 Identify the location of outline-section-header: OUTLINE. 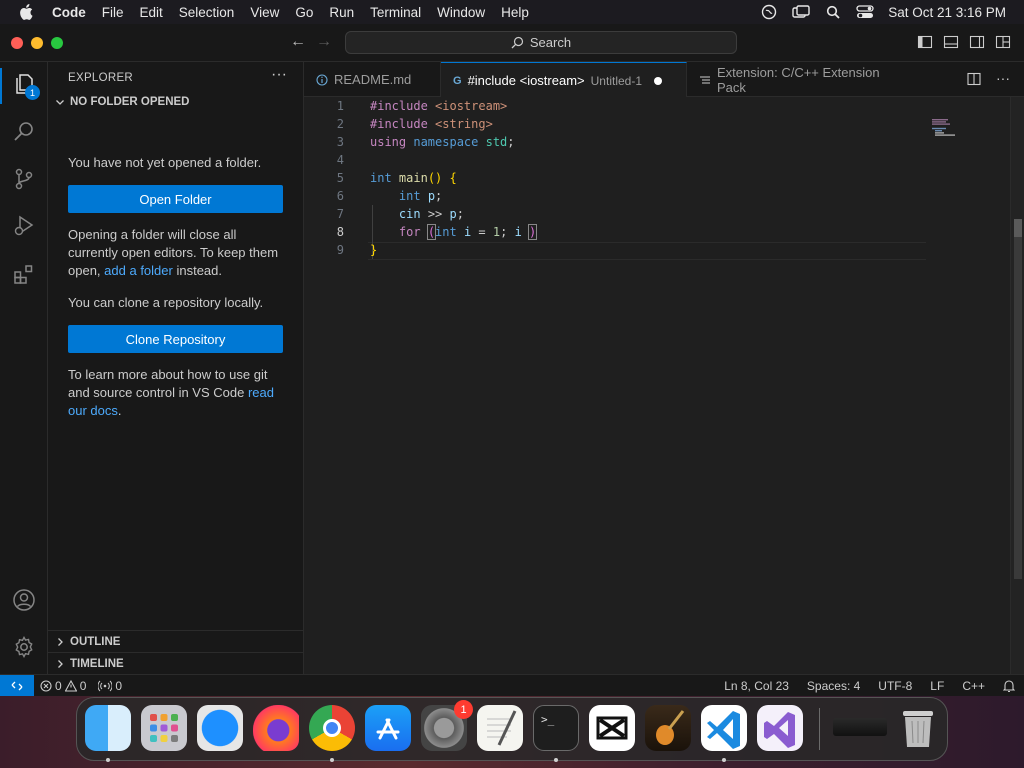
(175, 641).